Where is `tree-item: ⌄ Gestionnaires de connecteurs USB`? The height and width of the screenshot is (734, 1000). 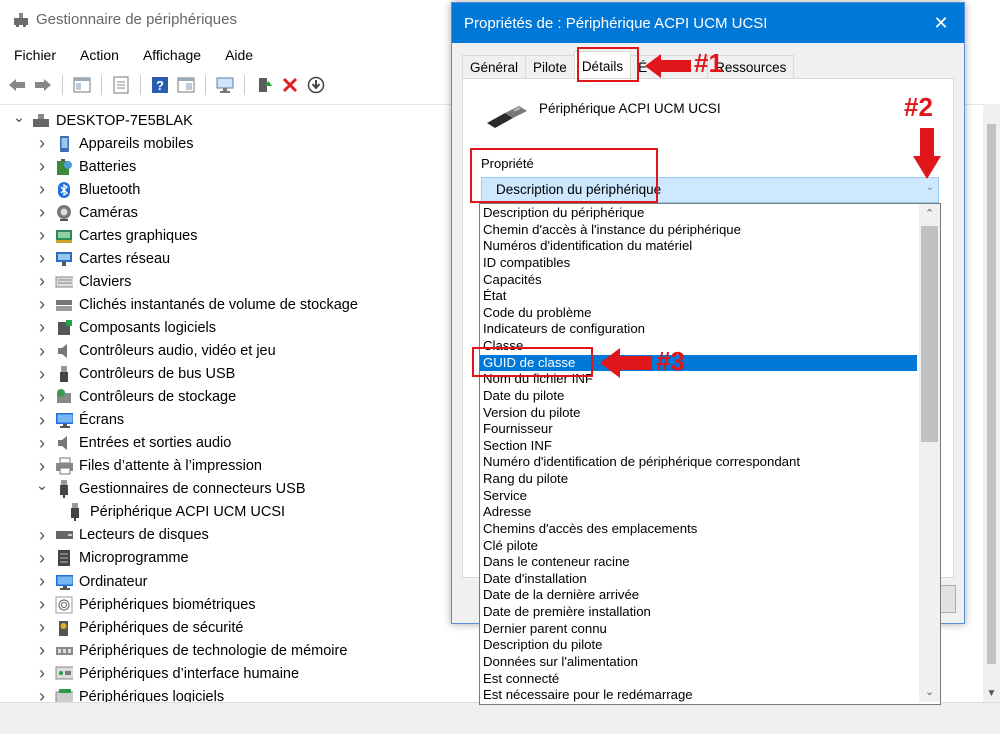
tree-item: ⌄ Gestionnaires de connecteurs USB is located at coordinates (170, 489).